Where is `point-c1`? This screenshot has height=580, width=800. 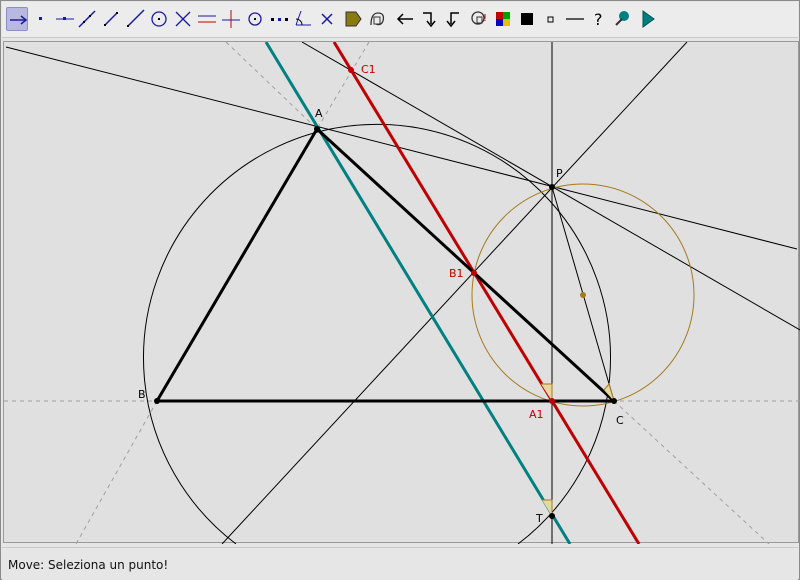
point-c1 is located at coordinates (351, 70).